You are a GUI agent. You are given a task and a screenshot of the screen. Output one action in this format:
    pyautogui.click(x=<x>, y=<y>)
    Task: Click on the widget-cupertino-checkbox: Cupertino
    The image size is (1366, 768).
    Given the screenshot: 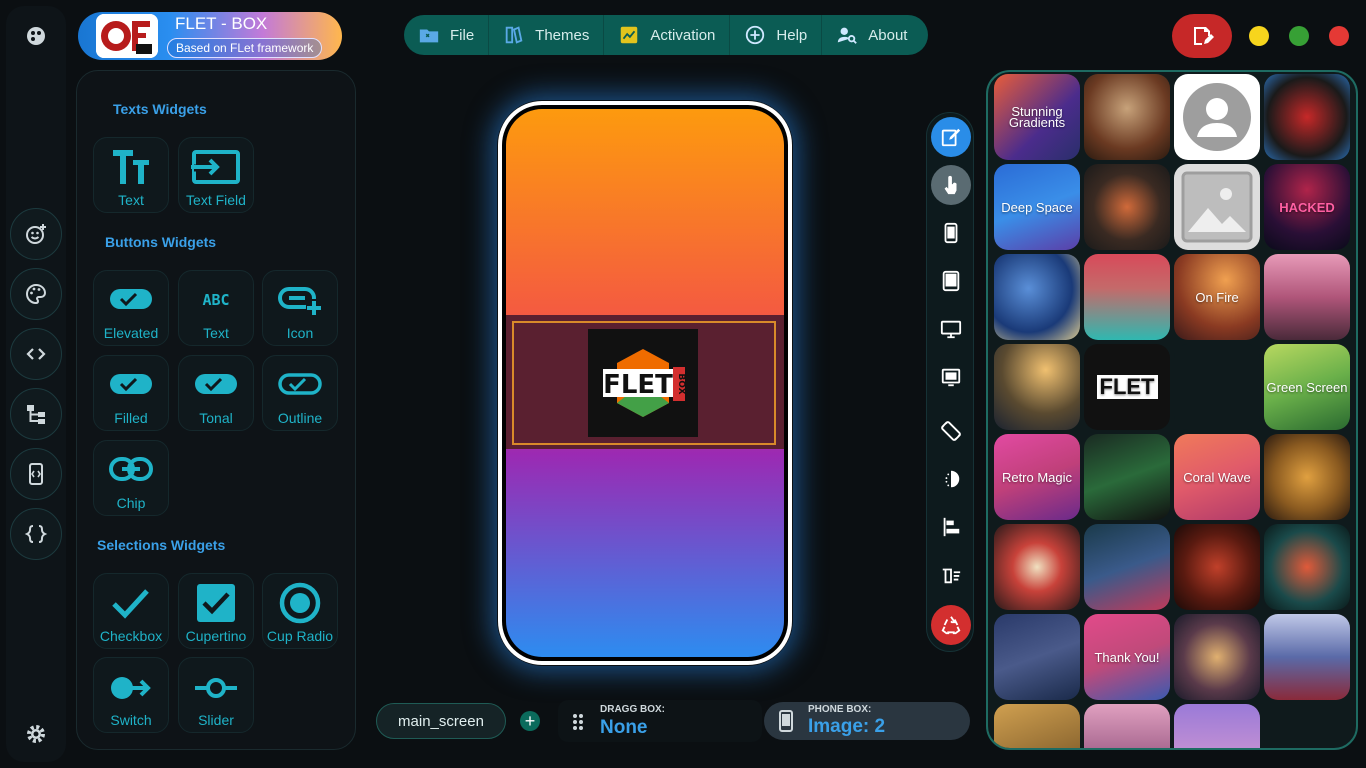 What is the action you would take?
    pyautogui.click(x=216, y=611)
    